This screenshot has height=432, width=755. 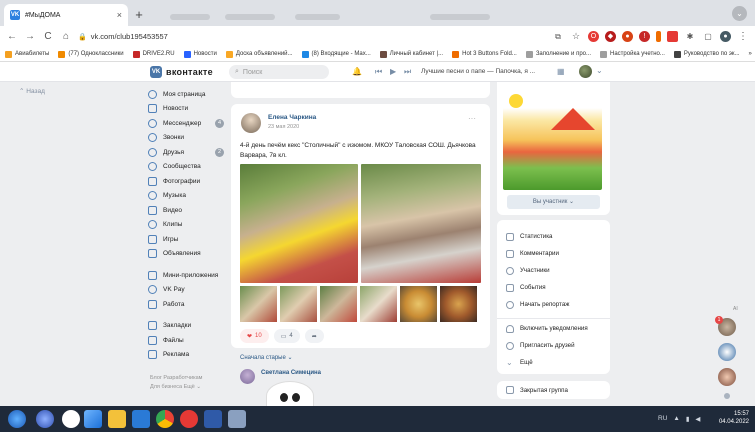 What do you see at coordinates (279, 72) in the screenshot?
I see `search-input: ⌕ Поиск` at bounding box center [279, 72].